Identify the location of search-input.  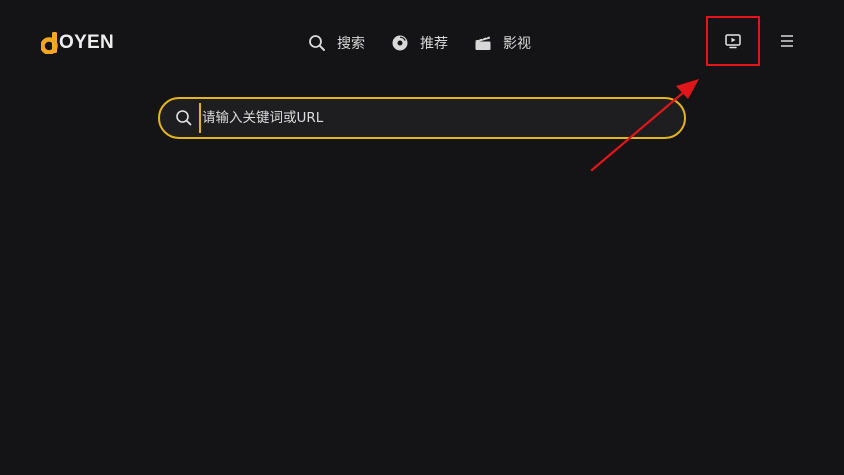
(441, 118).